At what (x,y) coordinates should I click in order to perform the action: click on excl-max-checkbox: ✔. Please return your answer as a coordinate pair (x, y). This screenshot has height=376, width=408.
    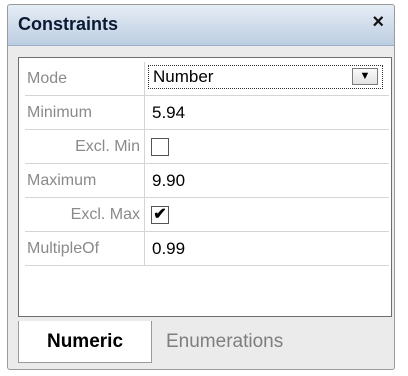
    Looking at the image, I should click on (160, 215).